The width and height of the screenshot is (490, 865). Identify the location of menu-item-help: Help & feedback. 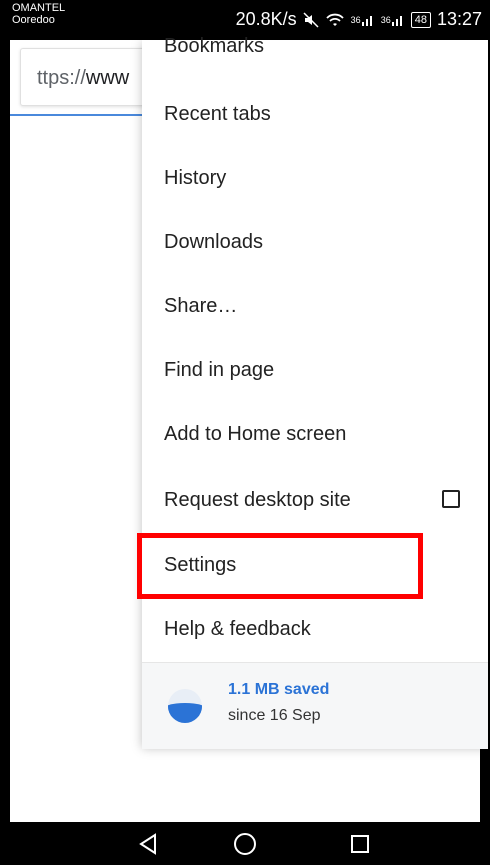
(315, 629).